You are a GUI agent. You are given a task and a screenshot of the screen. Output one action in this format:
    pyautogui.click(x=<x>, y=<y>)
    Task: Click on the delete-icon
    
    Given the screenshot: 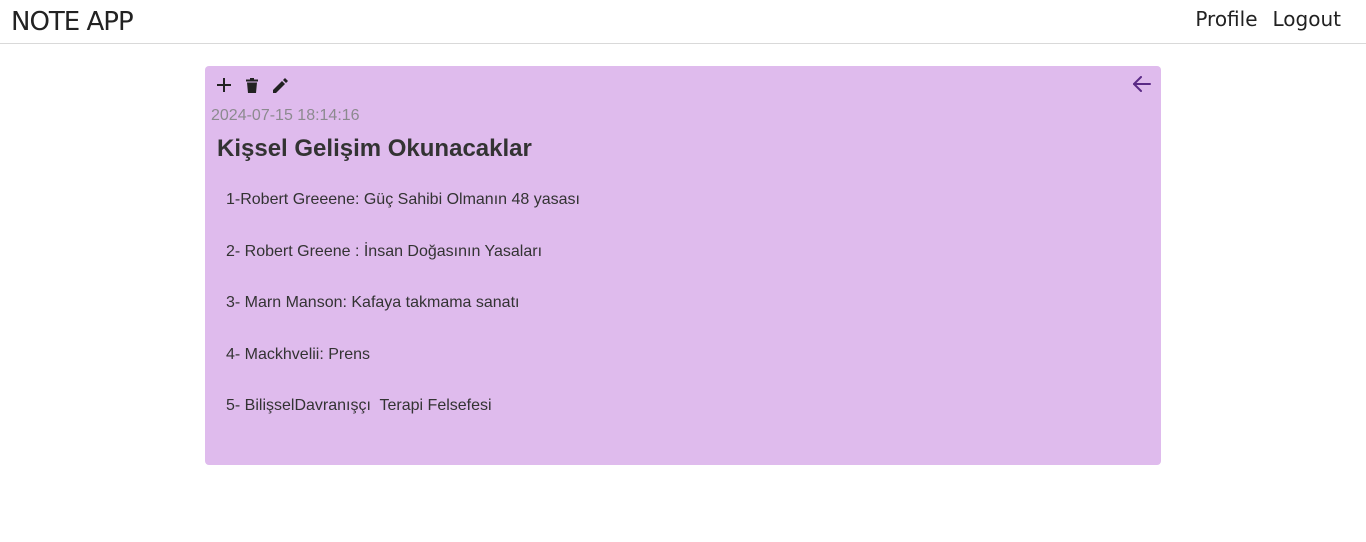 What is the action you would take?
    pyautogui.click(x=252, y=85)
    